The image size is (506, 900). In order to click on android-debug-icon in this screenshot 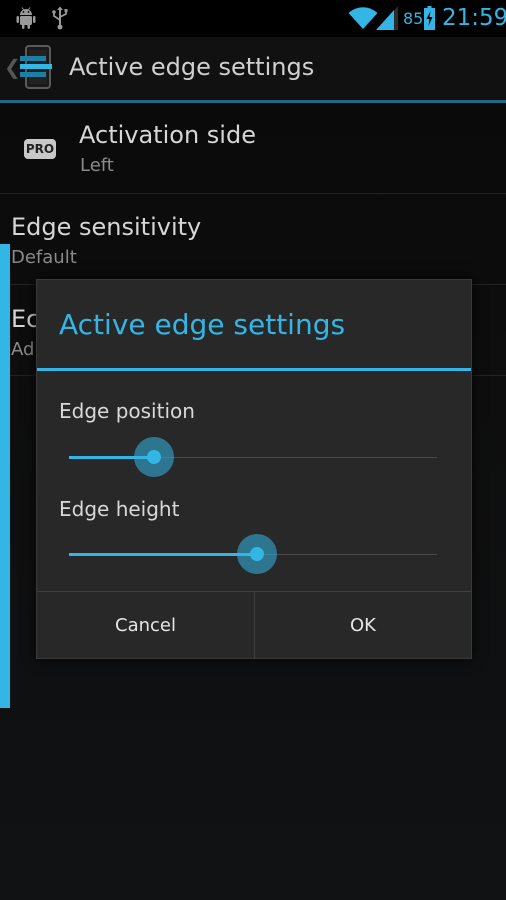, I will do `click(26, 20)`.